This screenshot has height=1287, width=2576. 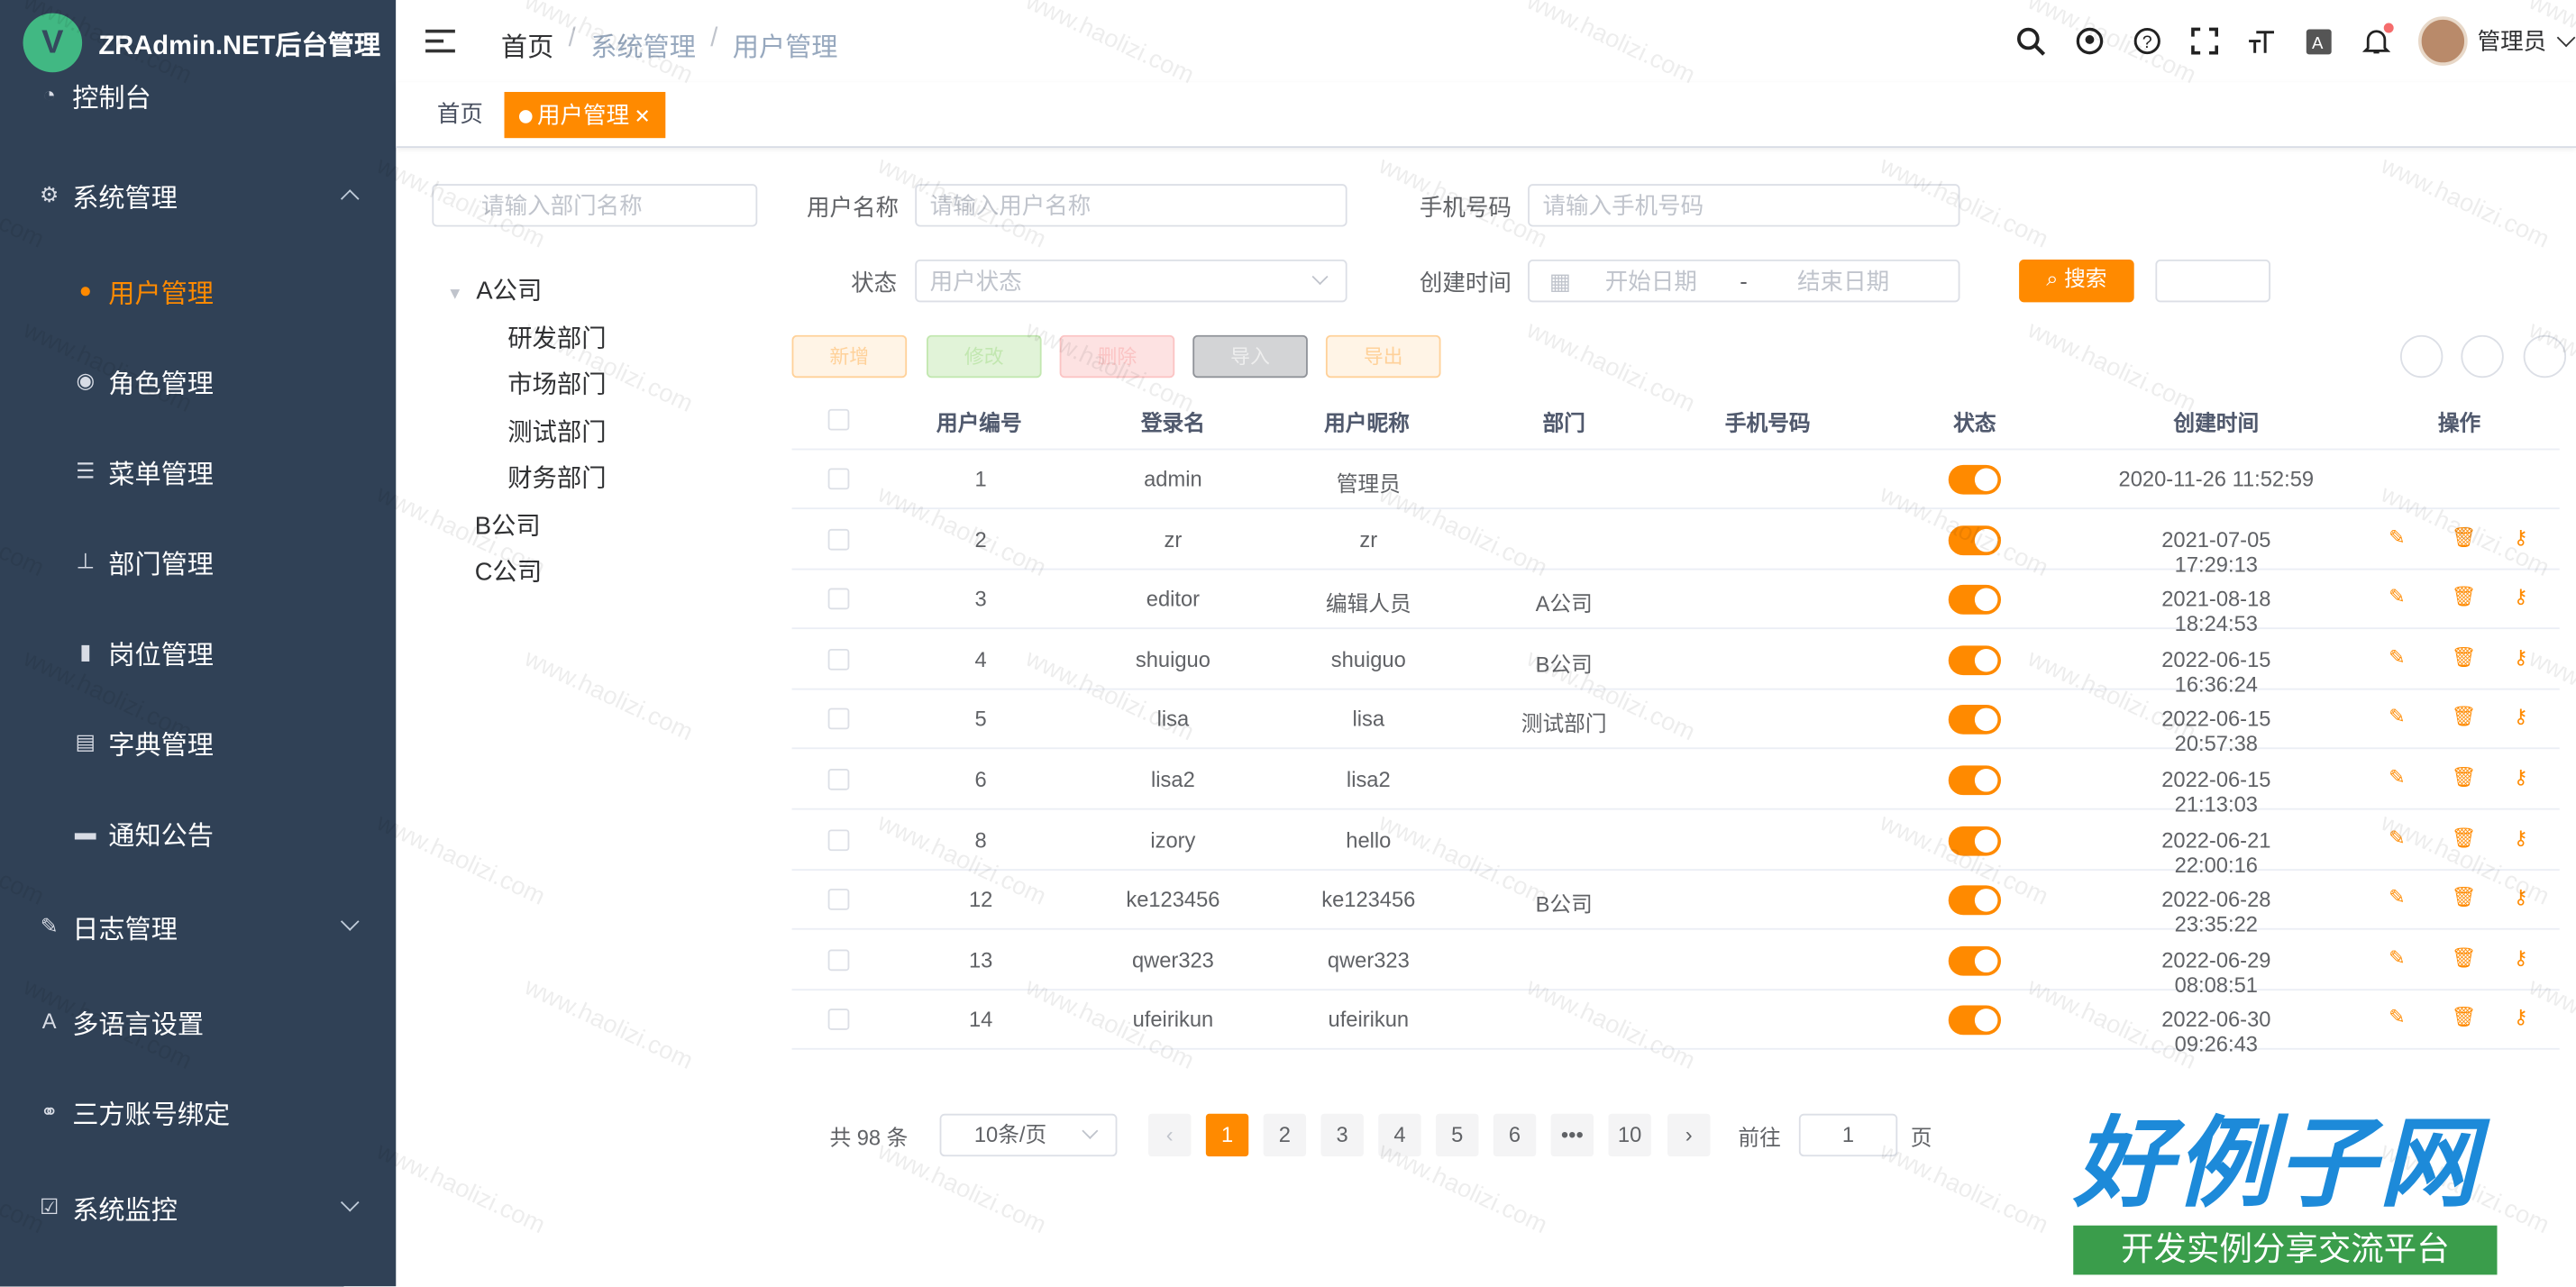 I want to click on page-button: 5, so click(x=1457, y=1135).